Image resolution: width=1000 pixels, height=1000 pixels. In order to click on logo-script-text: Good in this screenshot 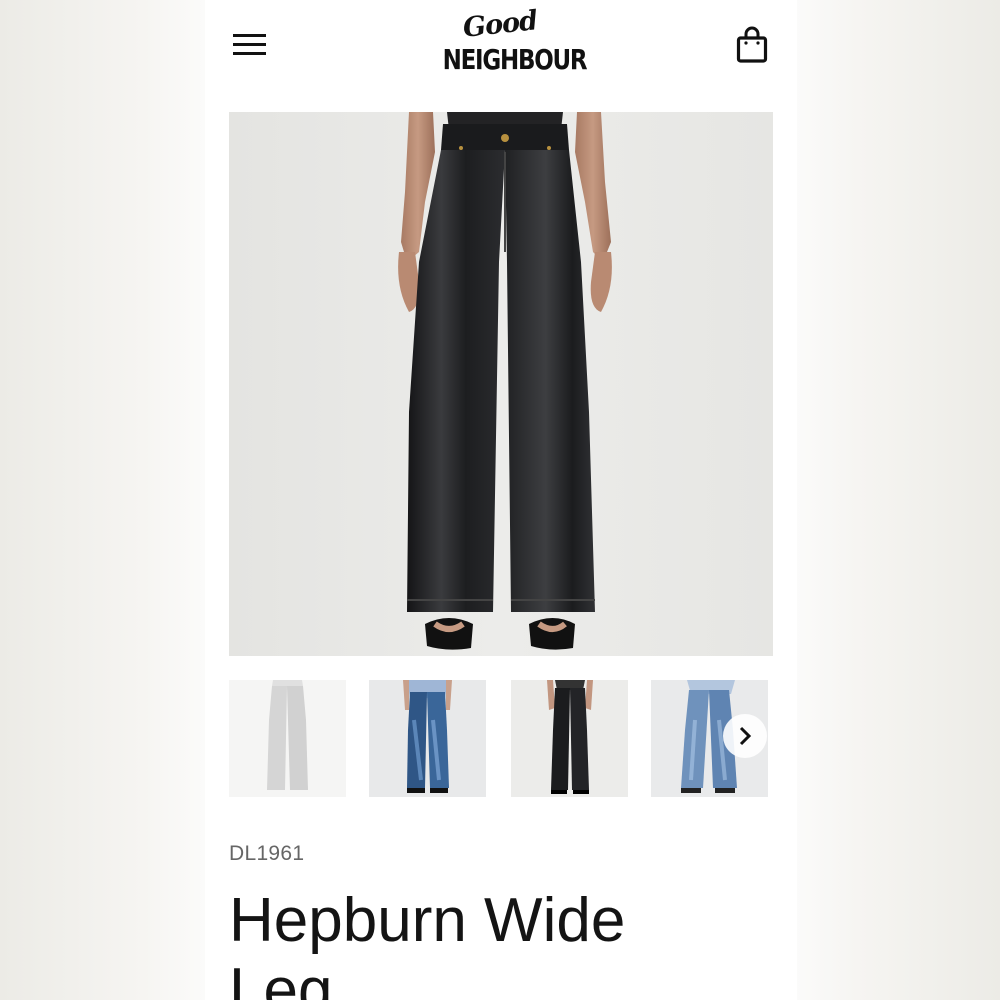, I will do `click(500, 24)`.